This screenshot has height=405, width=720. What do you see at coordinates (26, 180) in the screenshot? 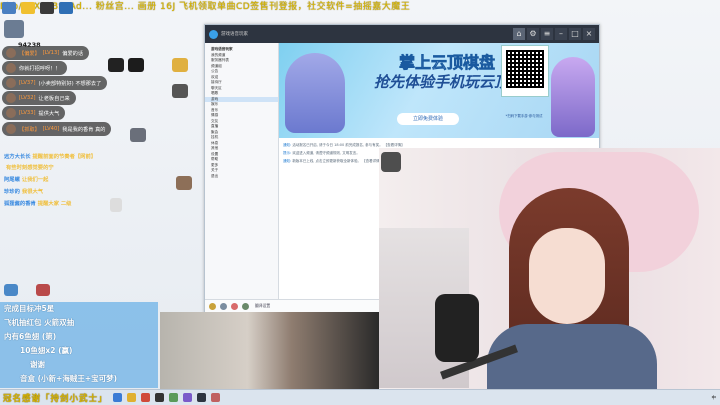
I see `chat-line: 阿尾螺 让我们一起` at bounding box center [26, 180].